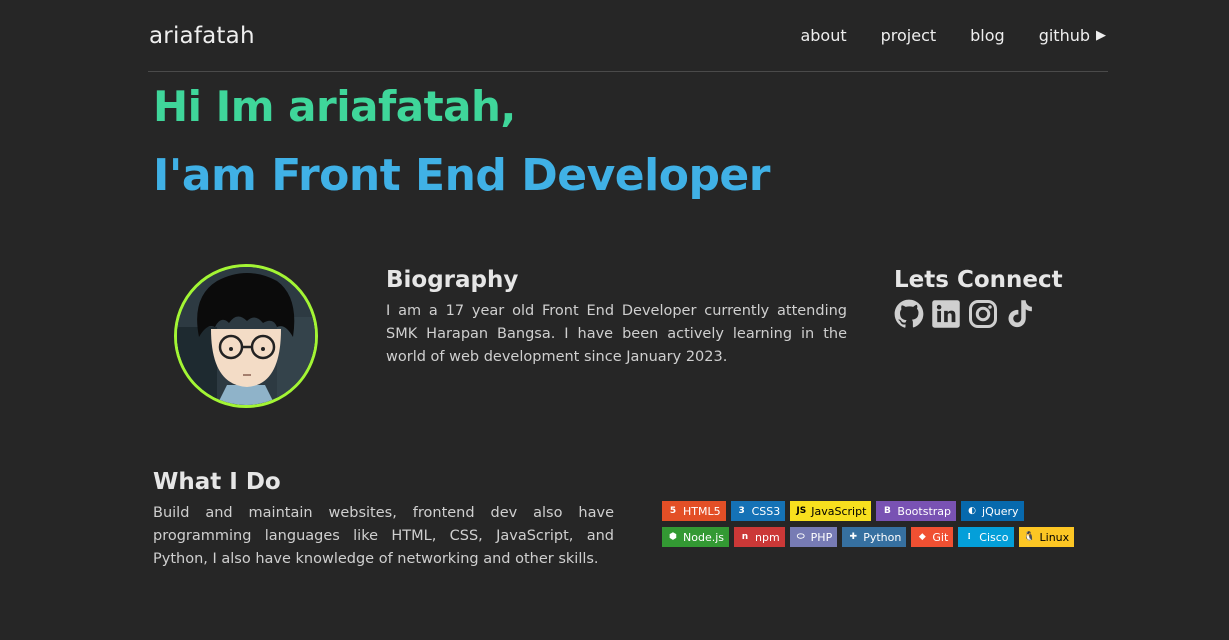  I want to click on badge-javascript: JS JavaScript, so click(831, 511).